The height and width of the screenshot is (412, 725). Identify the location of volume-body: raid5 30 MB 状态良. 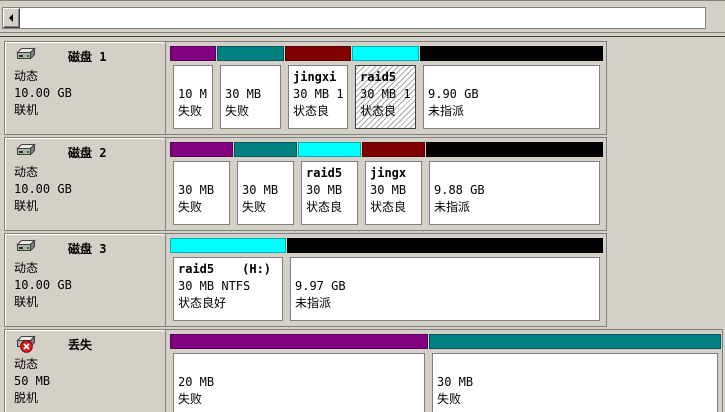
(329, 193).